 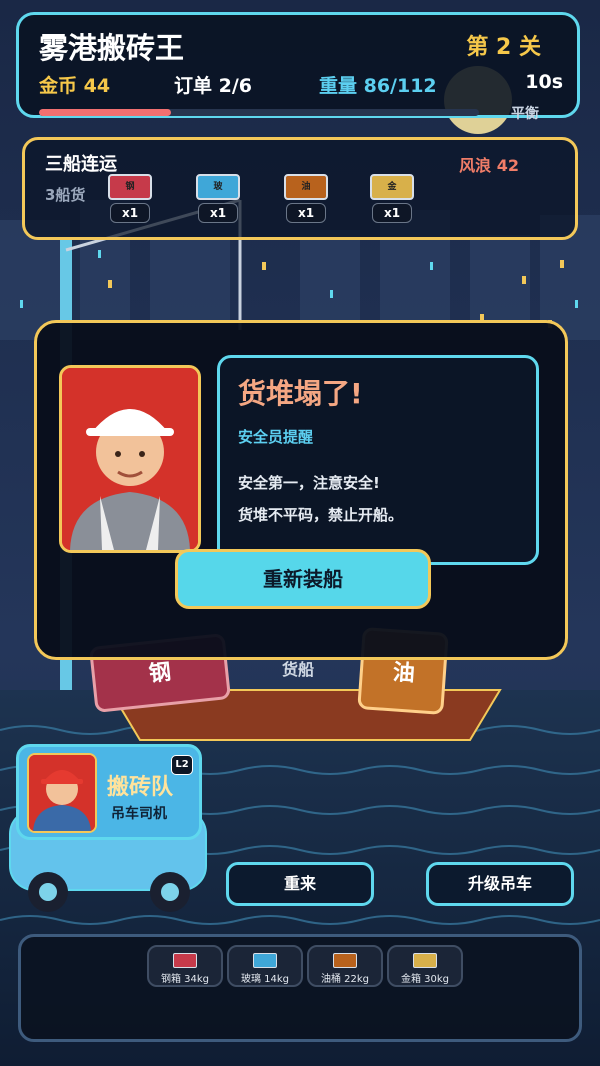 I want to click on oil-barrel-icon: 油, so click(x=306, y=187).